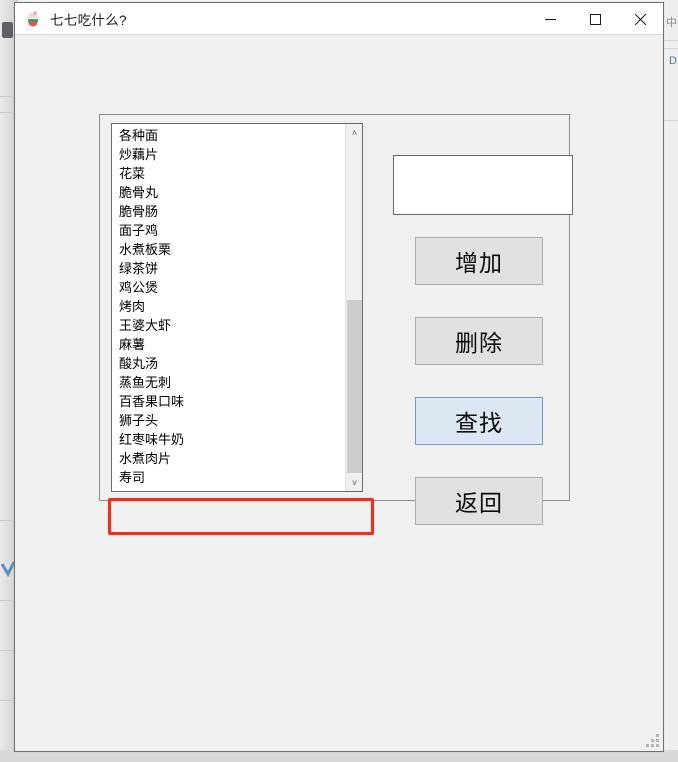 The image size is (678, 762). I want to click on list-vertical-scrollbar: ˄ ˅, so click(353, 307).